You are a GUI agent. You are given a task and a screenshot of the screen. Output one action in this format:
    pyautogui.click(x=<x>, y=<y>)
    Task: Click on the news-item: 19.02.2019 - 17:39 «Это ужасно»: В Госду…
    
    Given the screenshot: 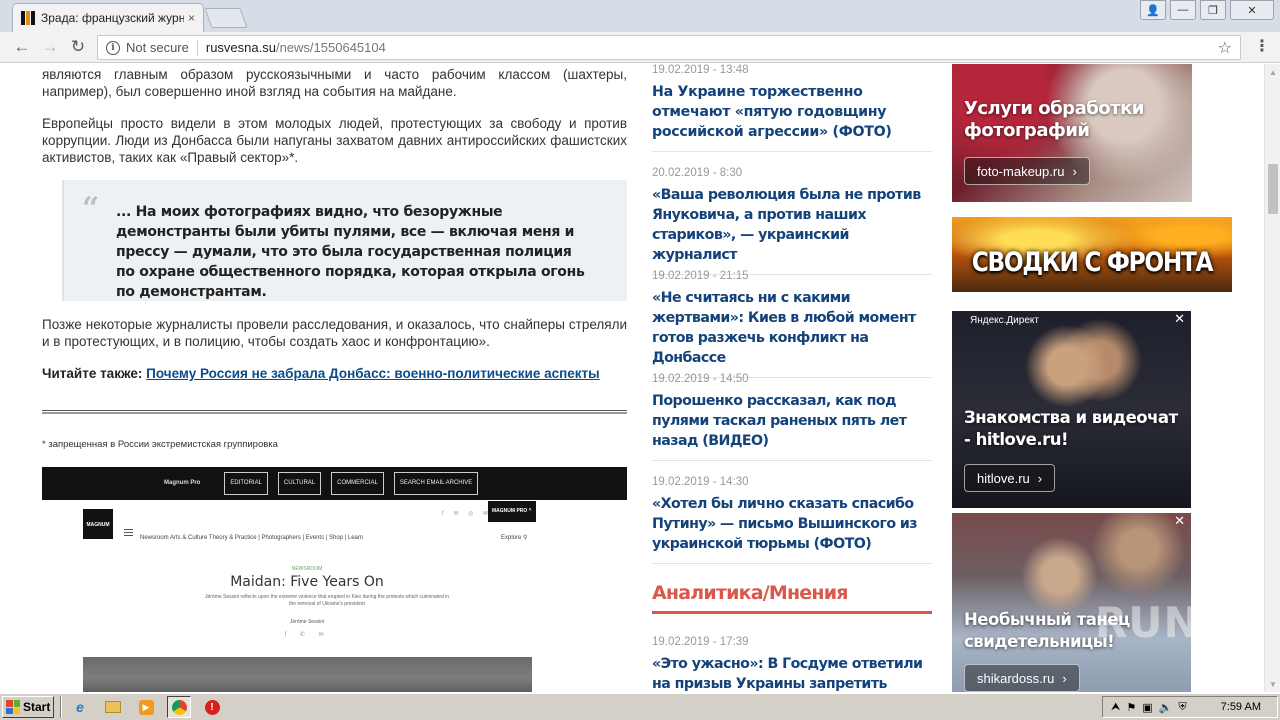 What is the action you would take?
    pyautogui.click(x=792, y=663)
    